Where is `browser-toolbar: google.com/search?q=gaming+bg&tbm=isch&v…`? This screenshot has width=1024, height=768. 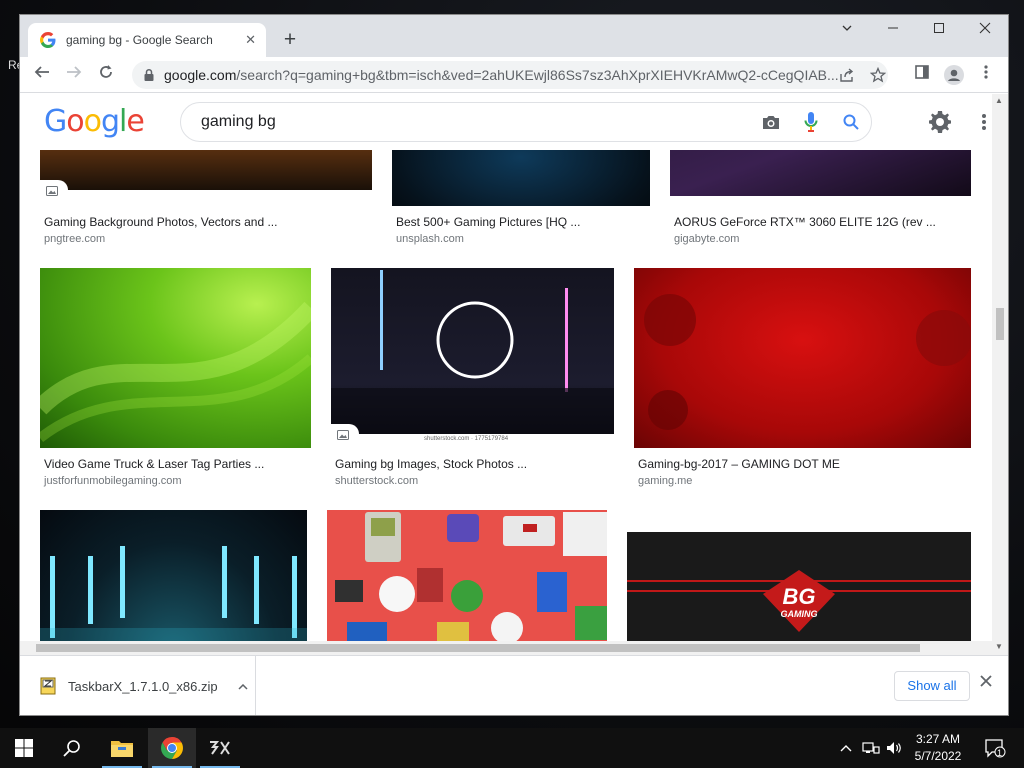 browser-toolbar: google.com/search?q=gaming+bg&tbm=isch&v… is located at coordinates (514, 75).